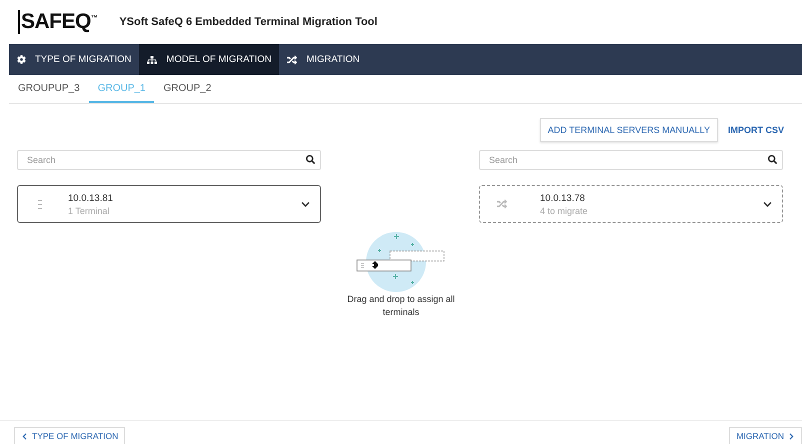 This screenshot has height=444, width=802. I want to click on back-button: TYPE OF MIGRATION, so click(70, 435).